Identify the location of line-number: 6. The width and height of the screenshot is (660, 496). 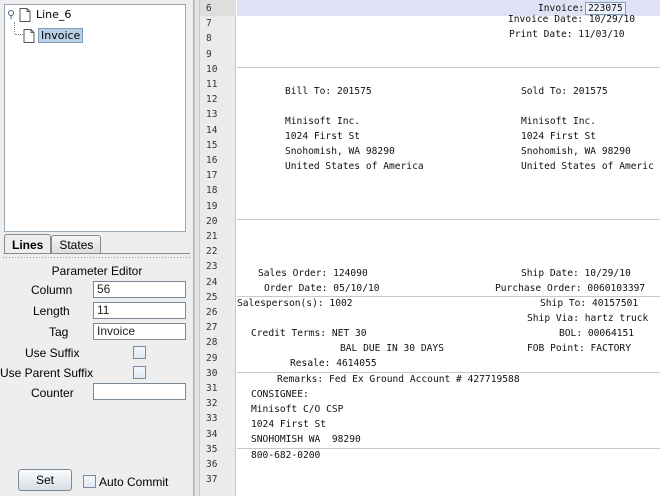
(209, 8).